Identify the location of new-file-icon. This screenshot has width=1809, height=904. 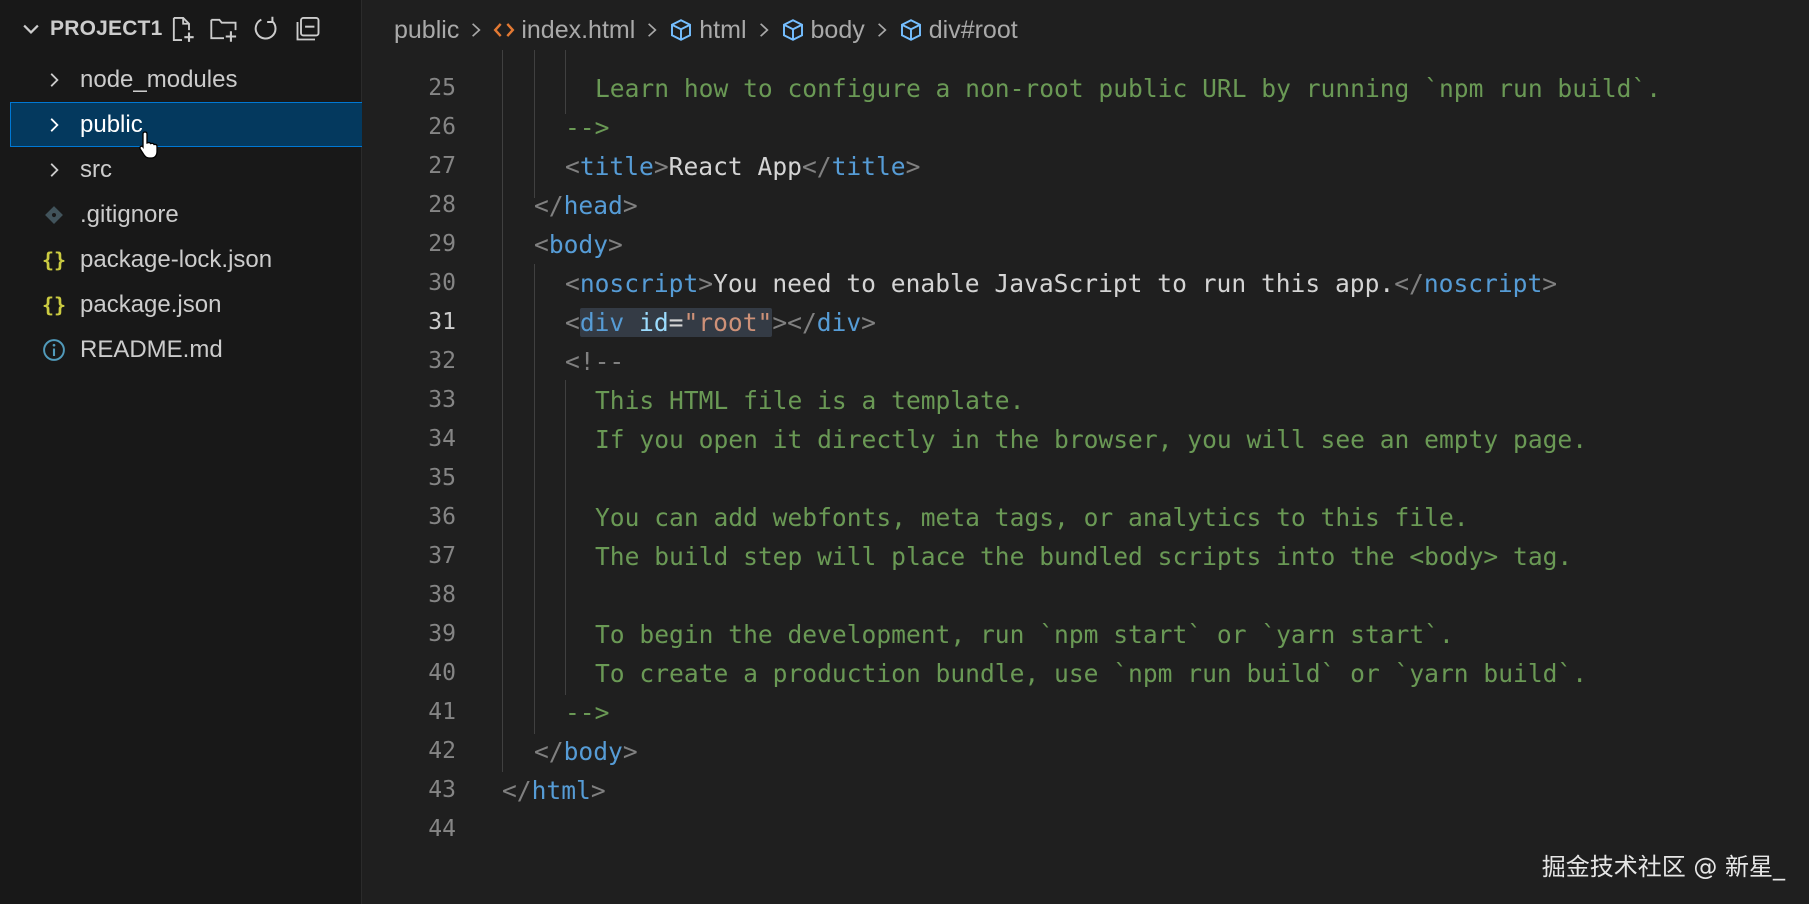
(183, 29).